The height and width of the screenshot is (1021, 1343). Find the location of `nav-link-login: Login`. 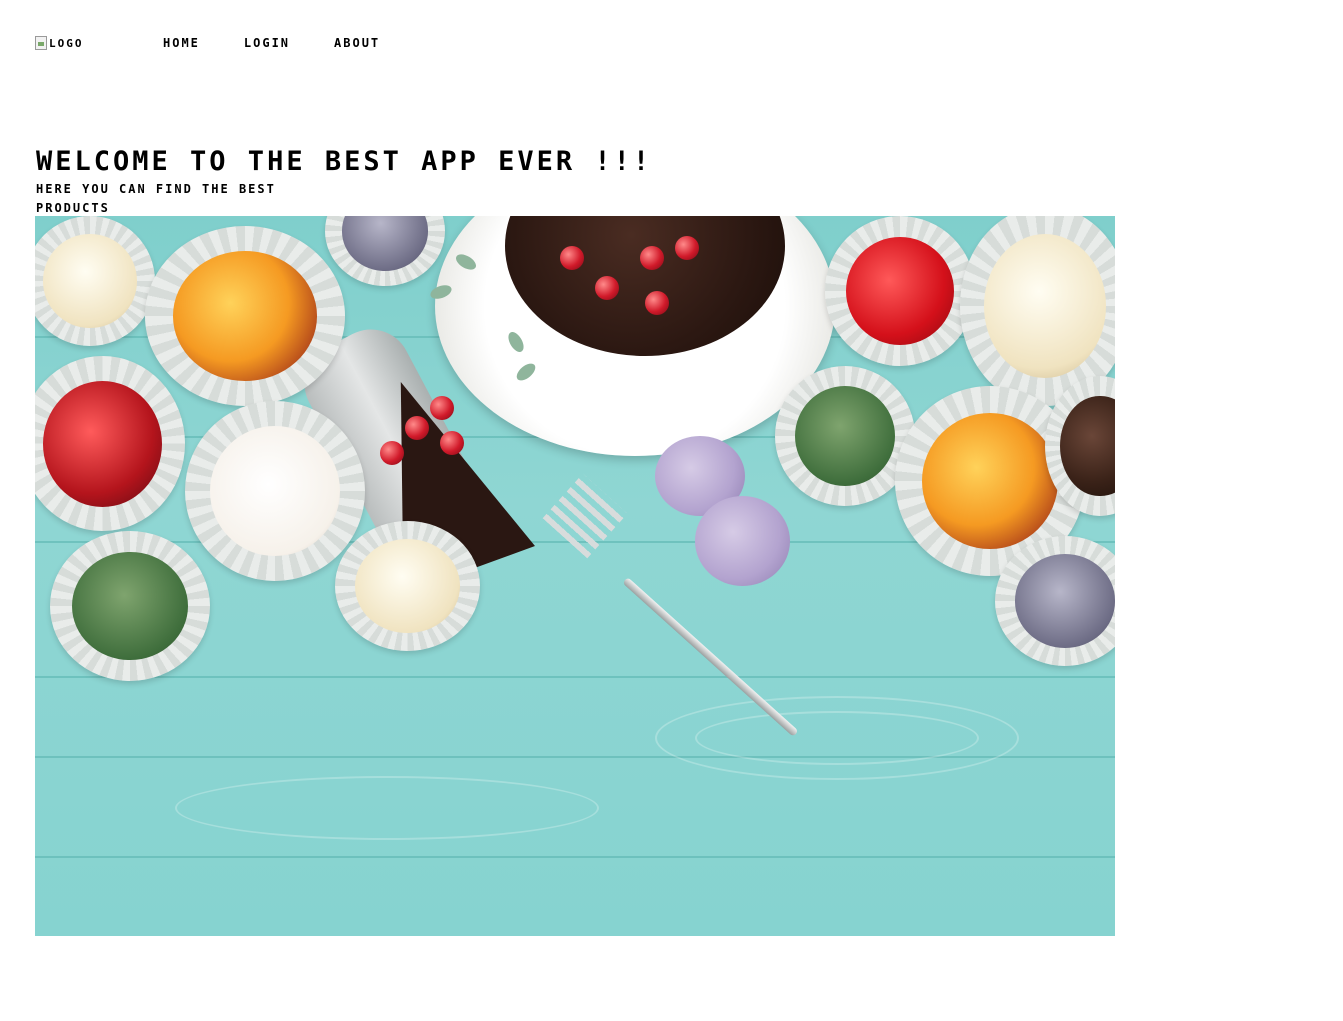

nav-link-login: Login is located at coordinates (267, 43).